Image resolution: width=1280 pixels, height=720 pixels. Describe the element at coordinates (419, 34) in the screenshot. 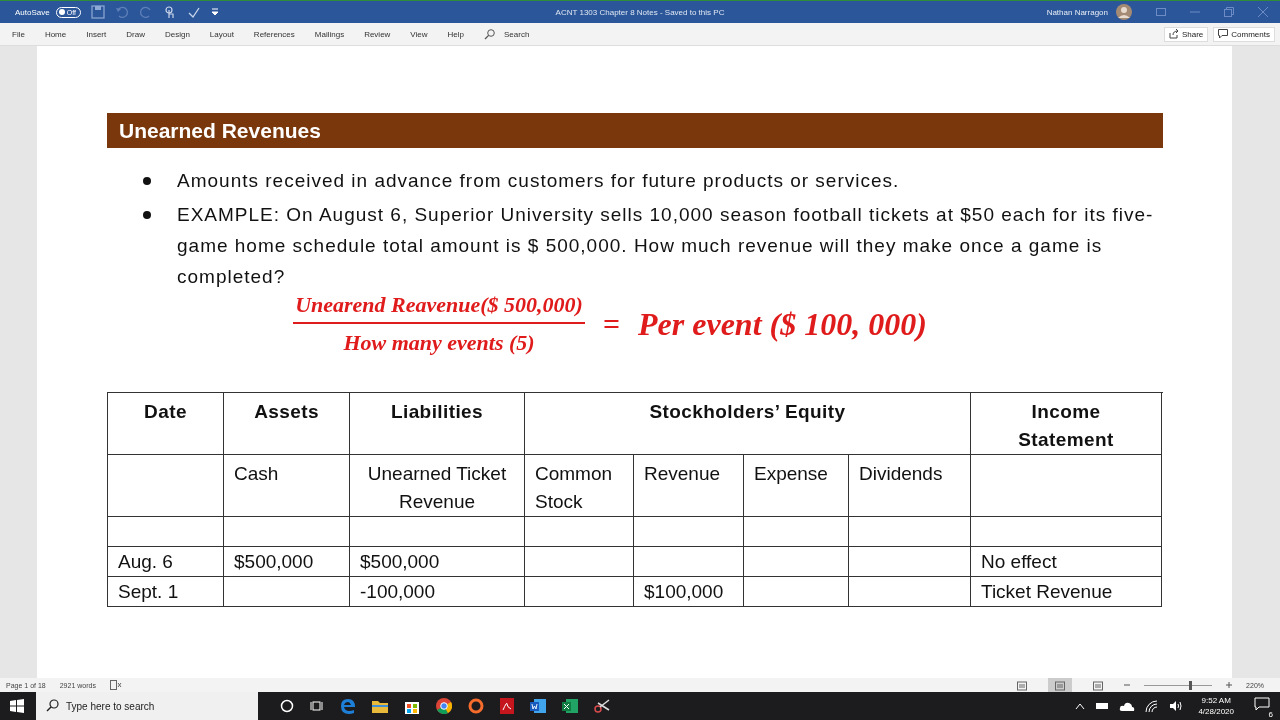

I see `ribbon-tab: View` at that location.